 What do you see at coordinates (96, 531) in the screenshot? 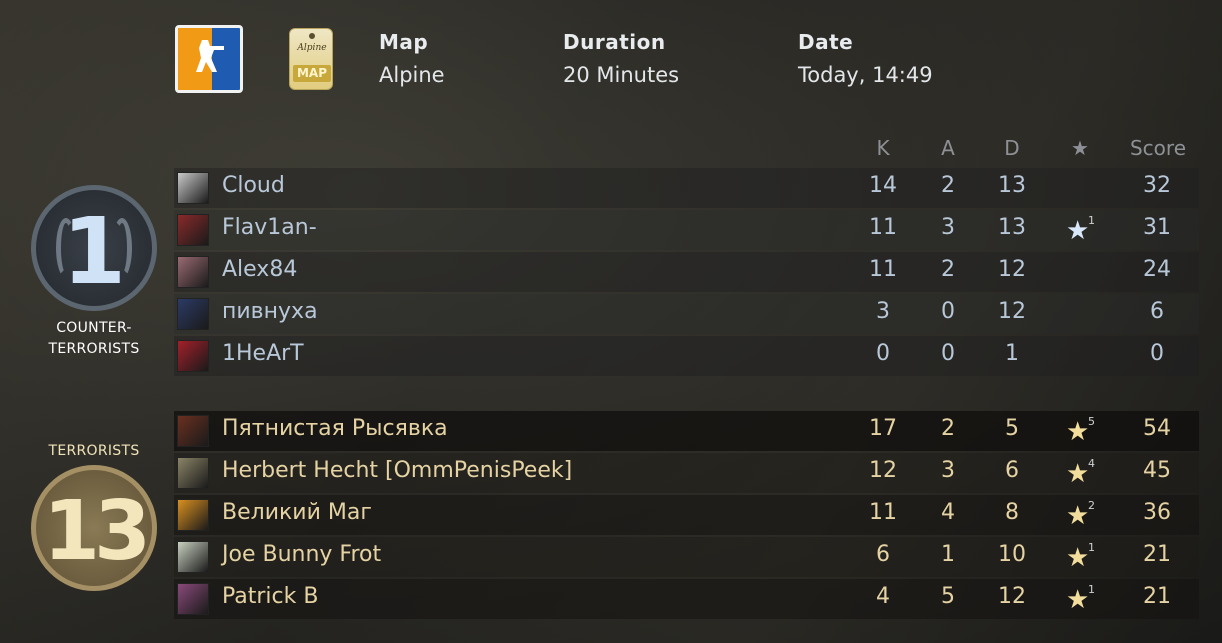
I see `t-team-score: 13` at bounding box center [96, 531].